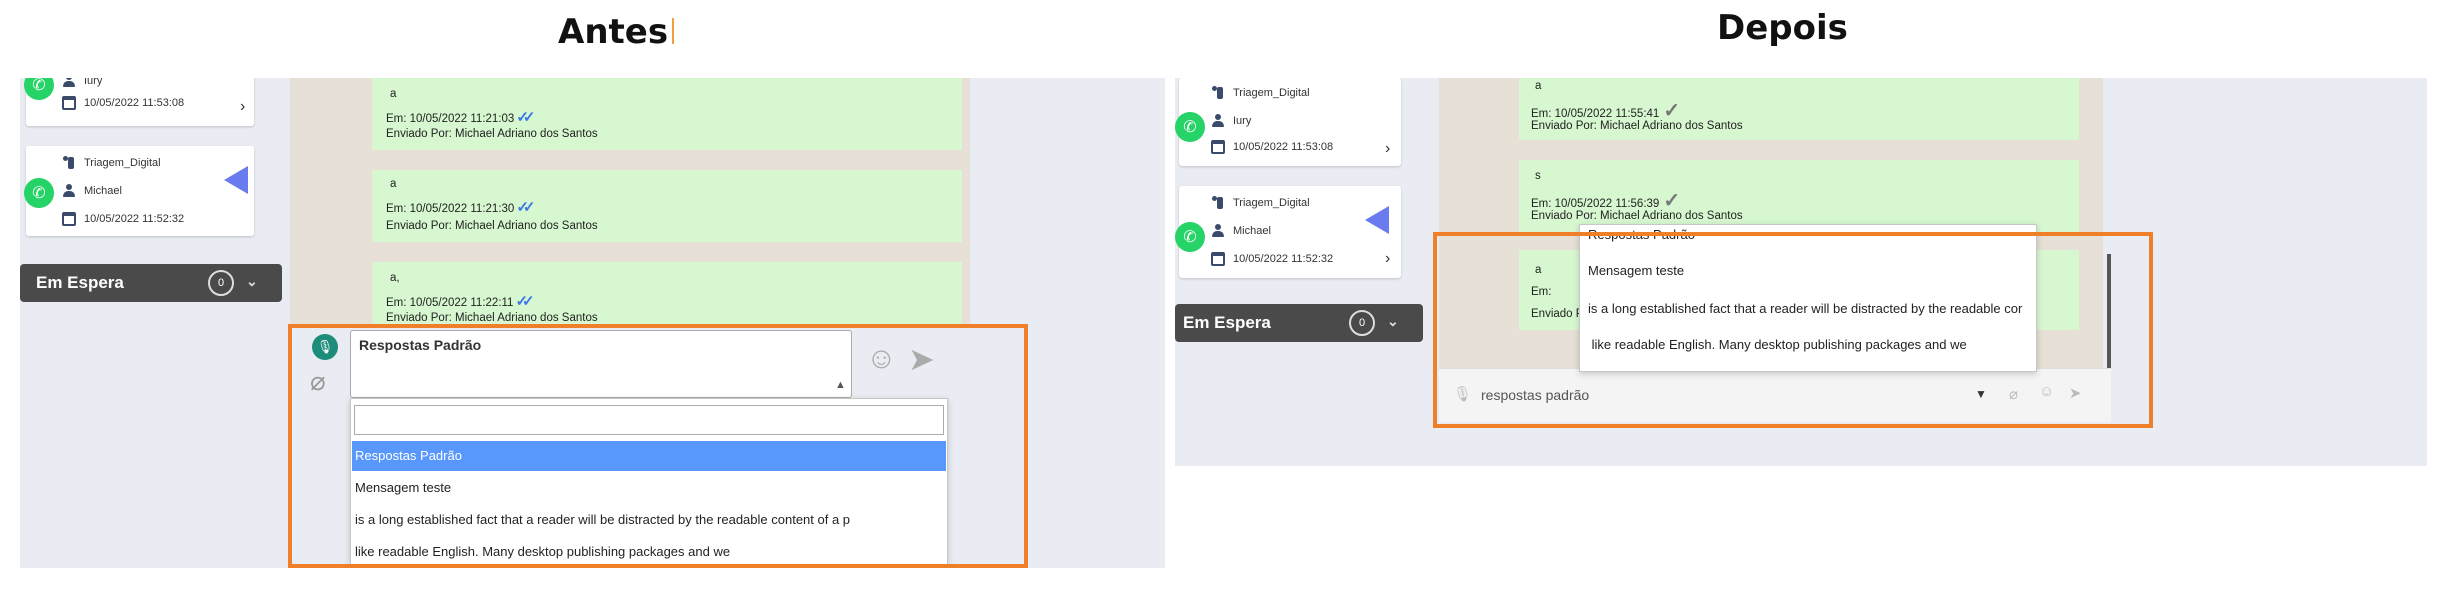  What do you see at coordinates (613, 32) in the screenshot?
I see `heading-before: Antes` at bounding box center [613, 32].